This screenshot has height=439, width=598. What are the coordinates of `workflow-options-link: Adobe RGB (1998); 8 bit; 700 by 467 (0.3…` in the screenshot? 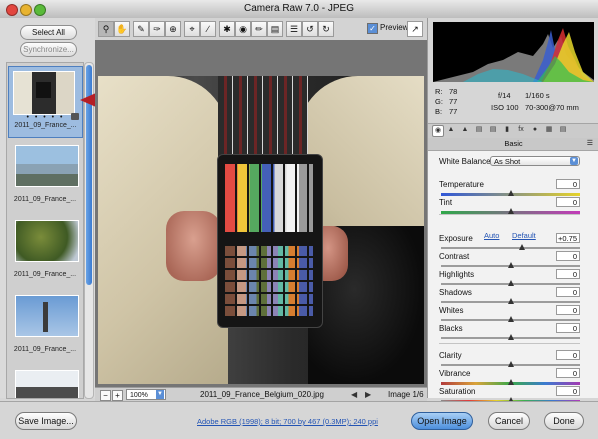 It's located at (287, 421).